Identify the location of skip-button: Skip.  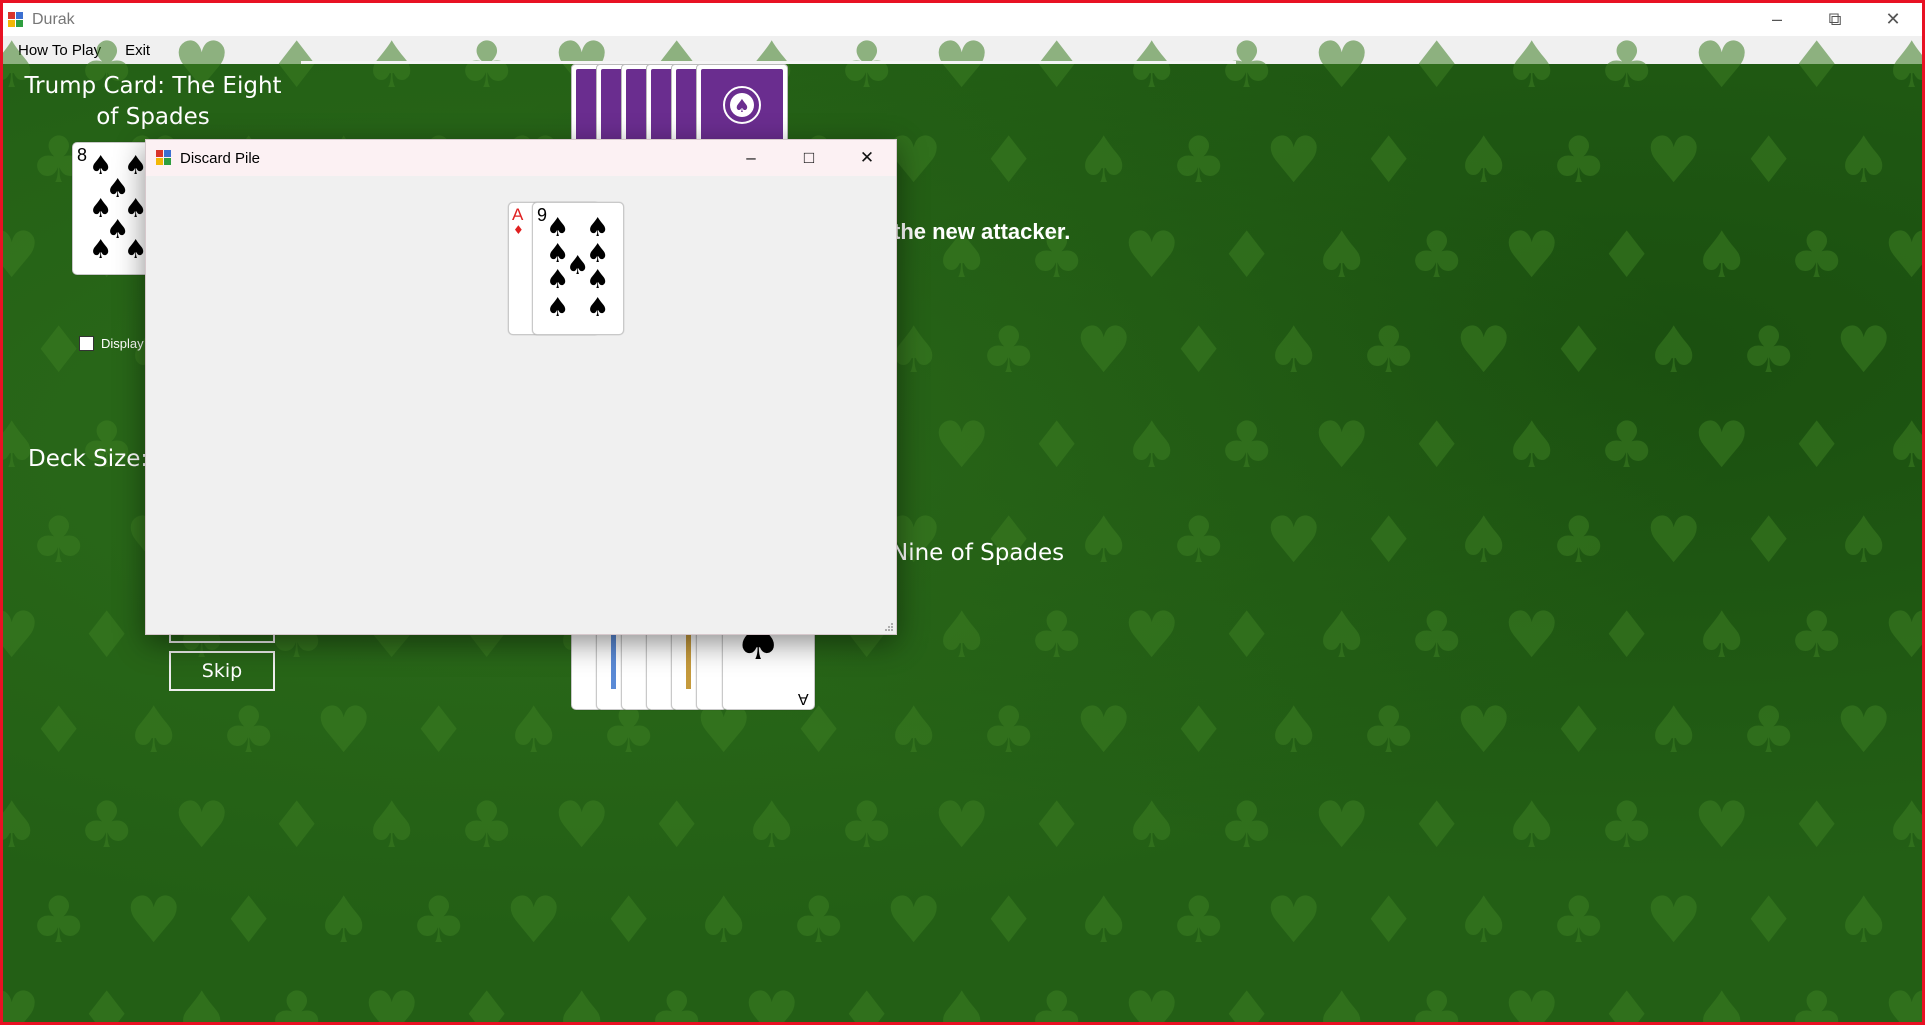
(222, 671).